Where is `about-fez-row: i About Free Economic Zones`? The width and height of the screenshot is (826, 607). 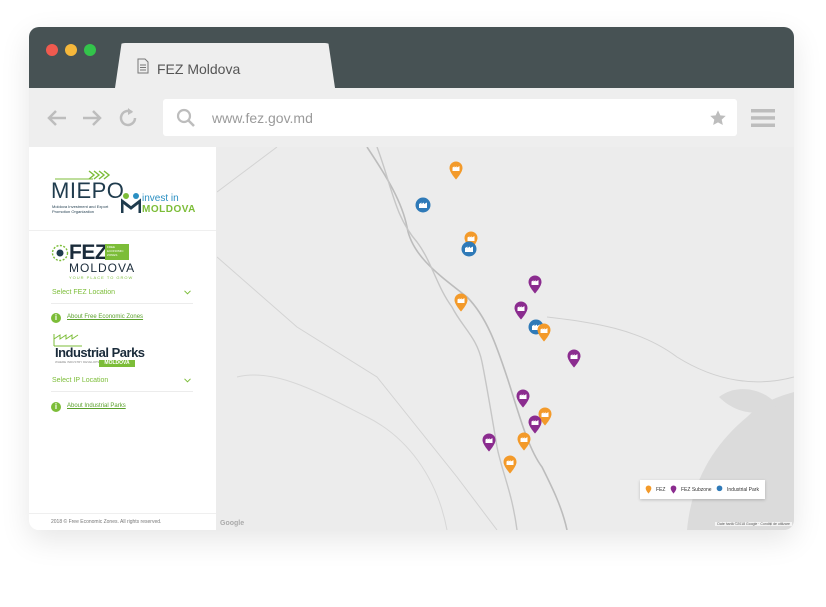 about-fez-row: i About Free Economic Zones is located at coordinates (126, 319).